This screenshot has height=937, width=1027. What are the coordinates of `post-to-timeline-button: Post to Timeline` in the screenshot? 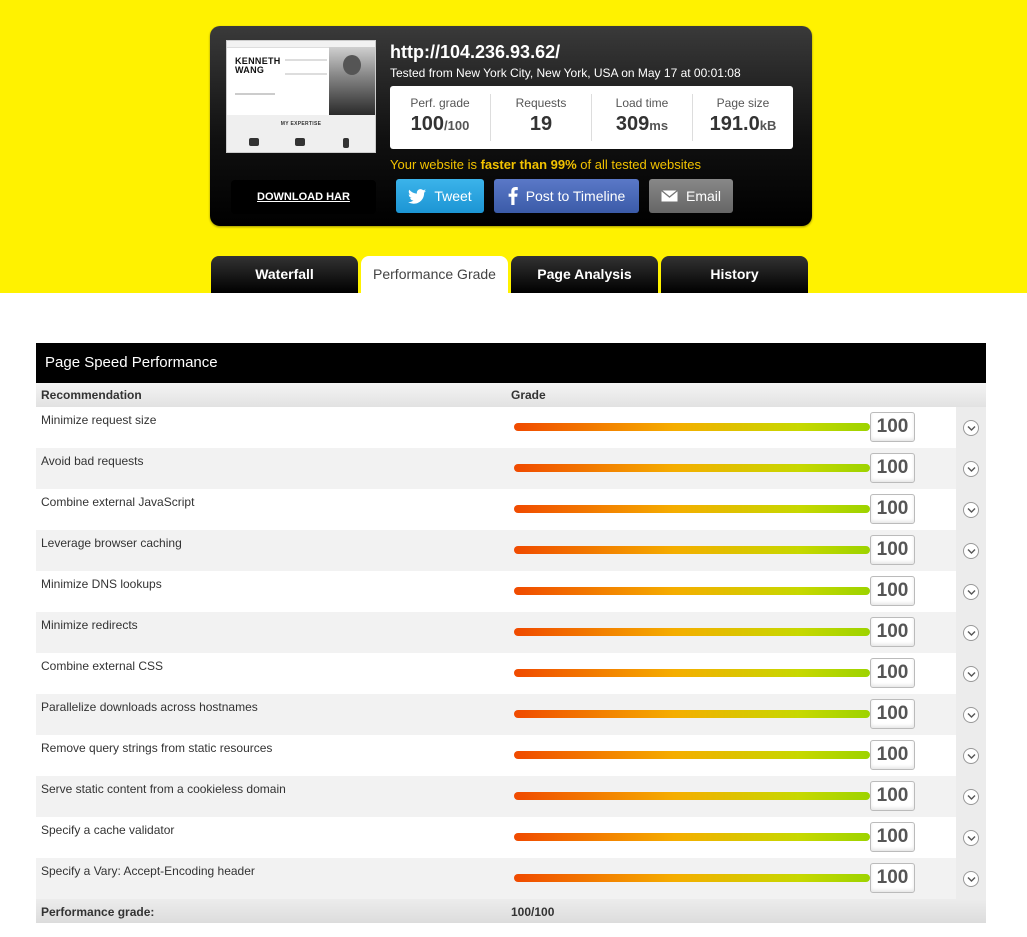 It's located at (566, 196).